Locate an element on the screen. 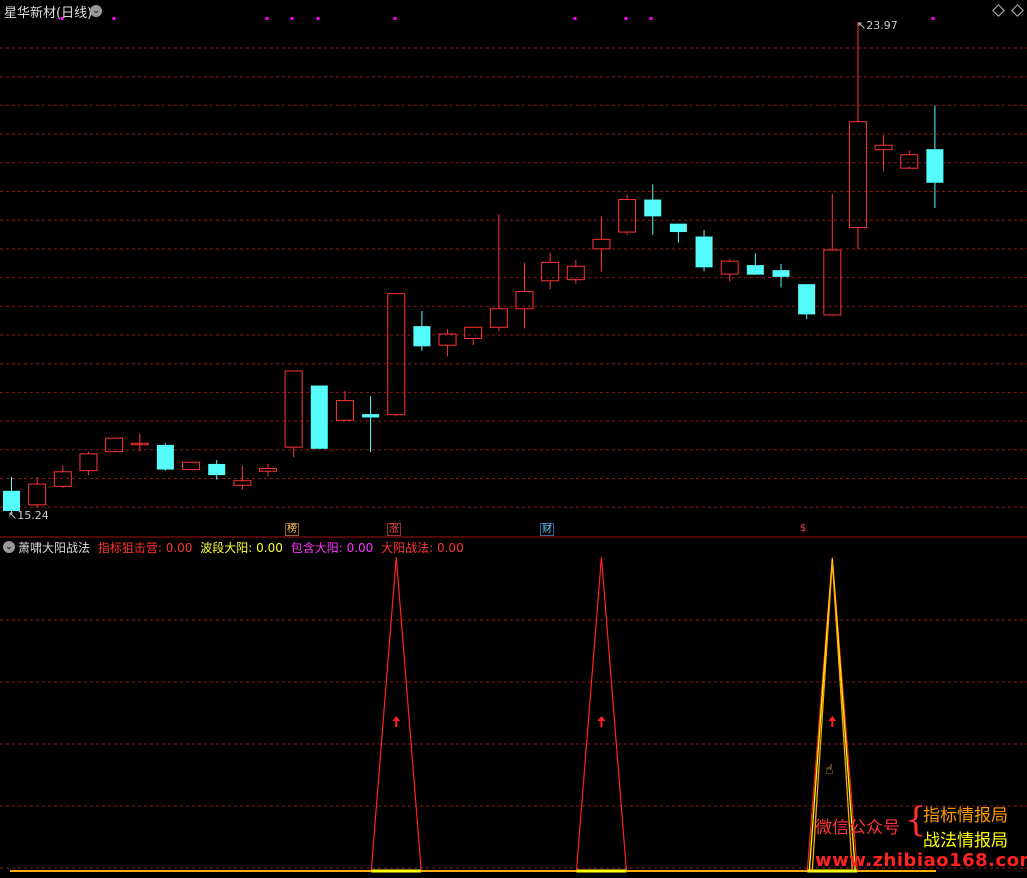 This screenshot has width=1027, height=878. low-price-label: ↖15.24 is located at coordinates (28, 515).